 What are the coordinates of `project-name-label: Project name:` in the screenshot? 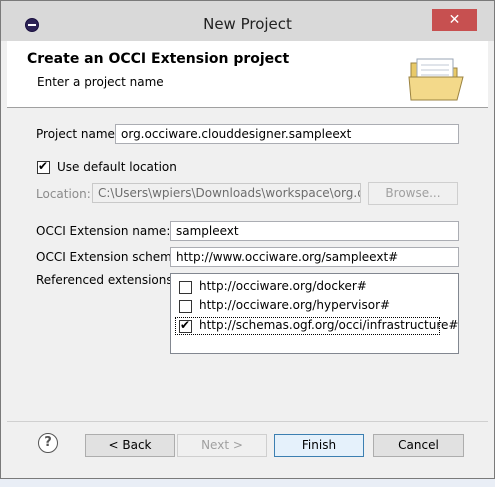 It's located at (77, 134).